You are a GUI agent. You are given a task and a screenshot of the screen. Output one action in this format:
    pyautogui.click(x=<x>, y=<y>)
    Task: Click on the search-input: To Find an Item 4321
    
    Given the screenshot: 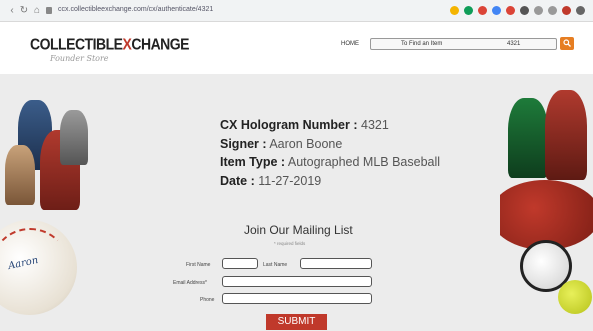 What is the action you would take?
    pyautogui.click(x=463, y=44)
    